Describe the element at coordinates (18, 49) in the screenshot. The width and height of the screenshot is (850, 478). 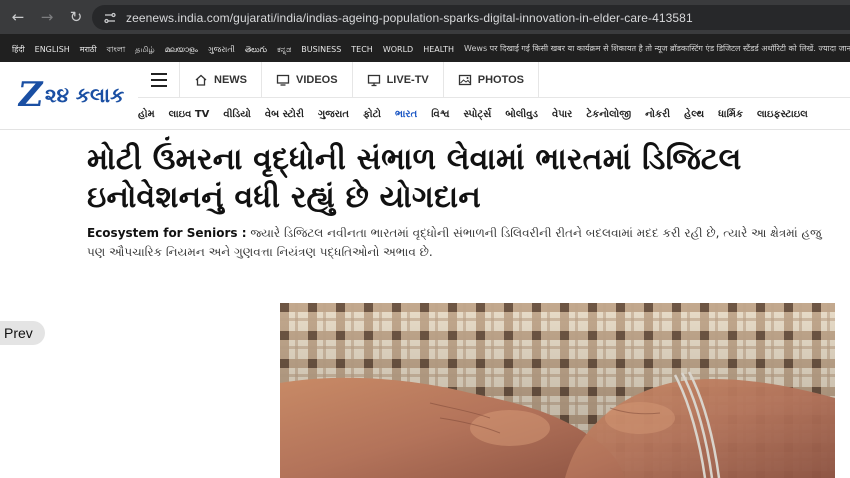
I see `language-link: हिंदी` at that location.